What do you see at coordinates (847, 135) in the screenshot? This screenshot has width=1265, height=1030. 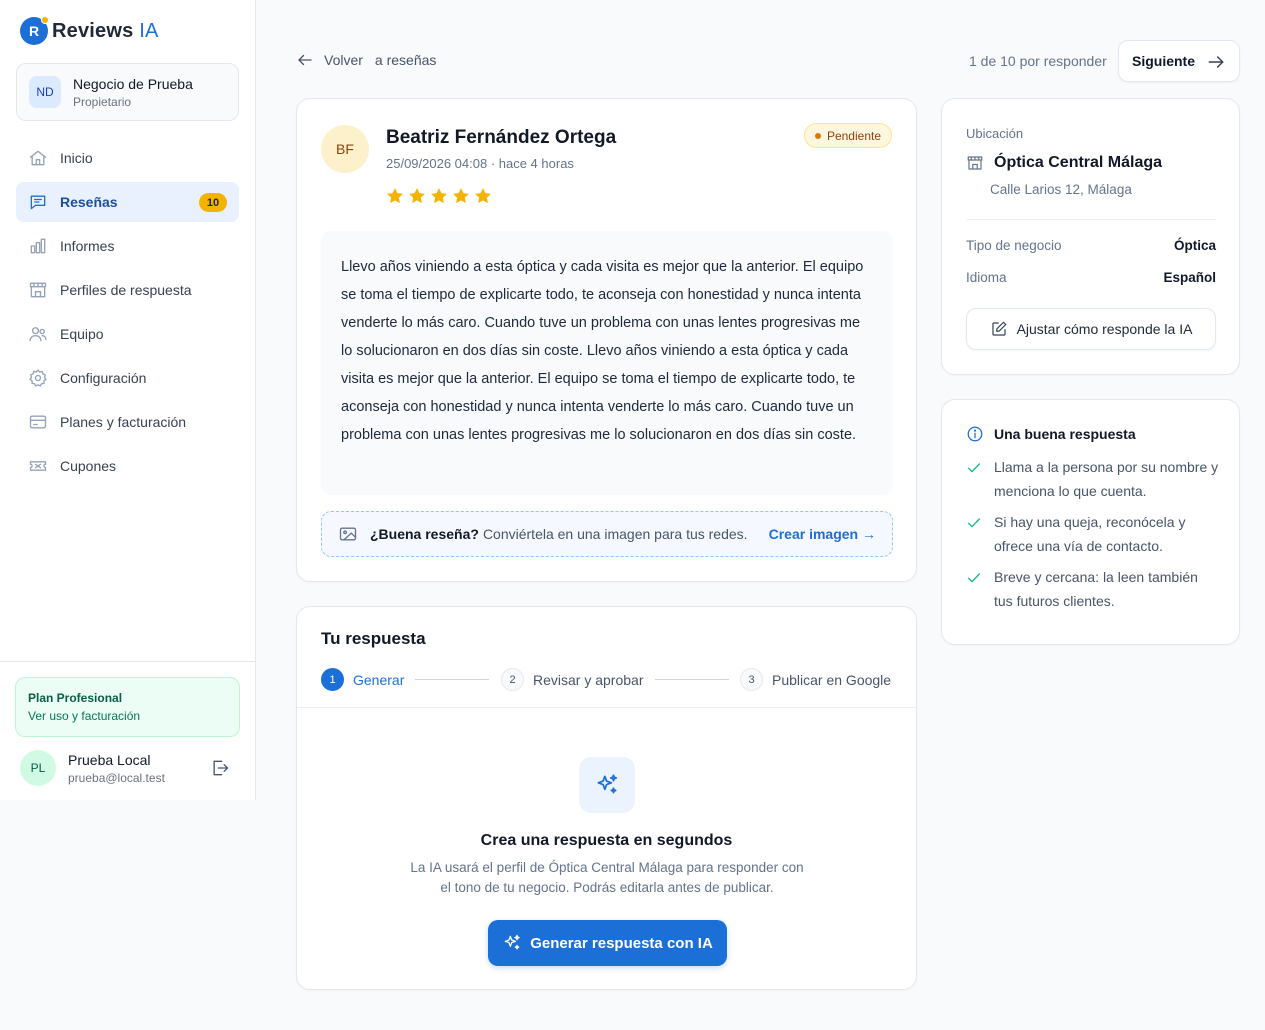 I see `status-badge: Pendiente` at bounding box center [847, 135].